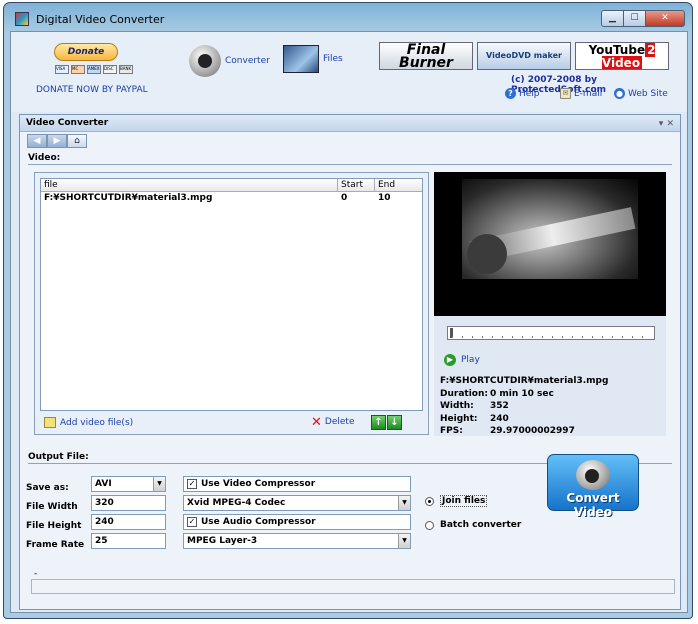 This screenshot has width=698, height=624. Describe the element at coordinates (128, 541) in the screenshot. I see `frame-rate-input: 25` at that location.